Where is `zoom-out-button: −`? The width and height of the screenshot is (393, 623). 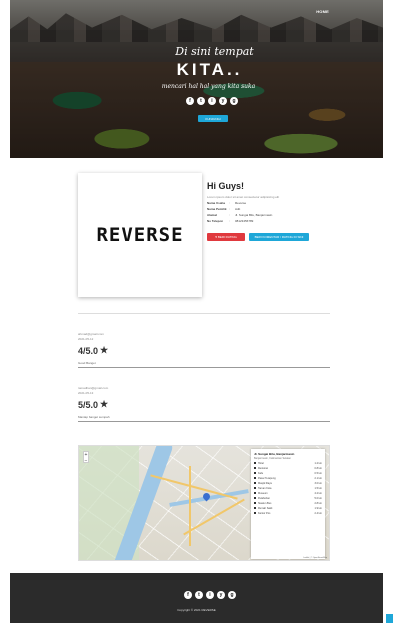 zoom-out-button: − is located at coordinates (86, 461).